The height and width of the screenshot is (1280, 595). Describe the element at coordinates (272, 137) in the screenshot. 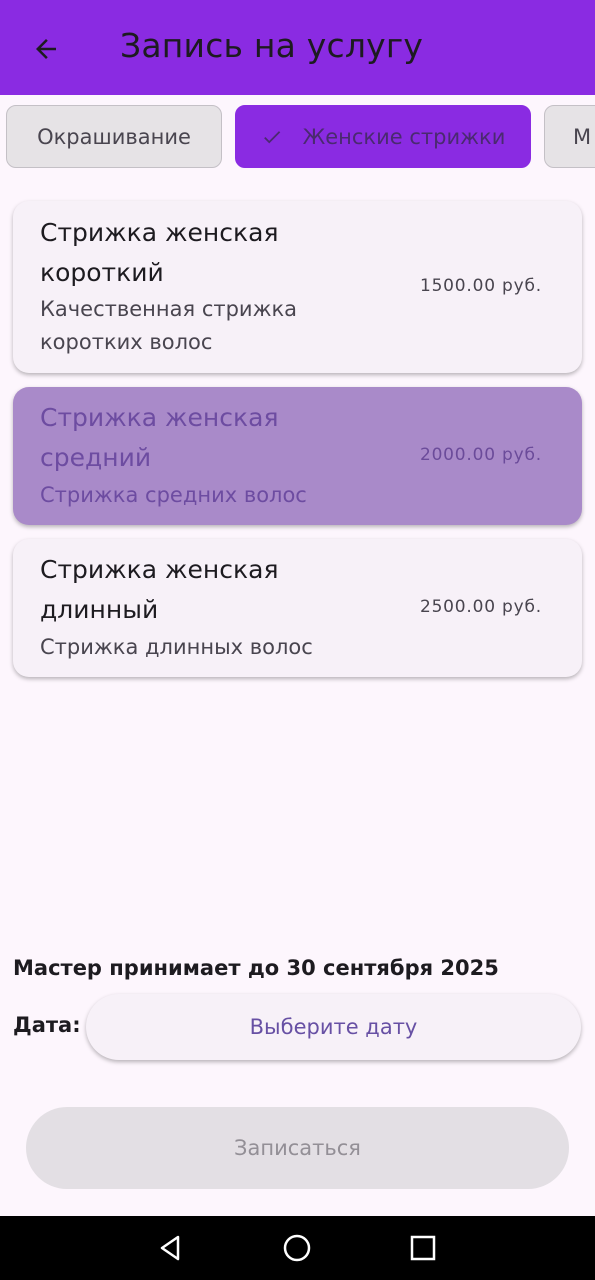

I see `check-icon` at that location.